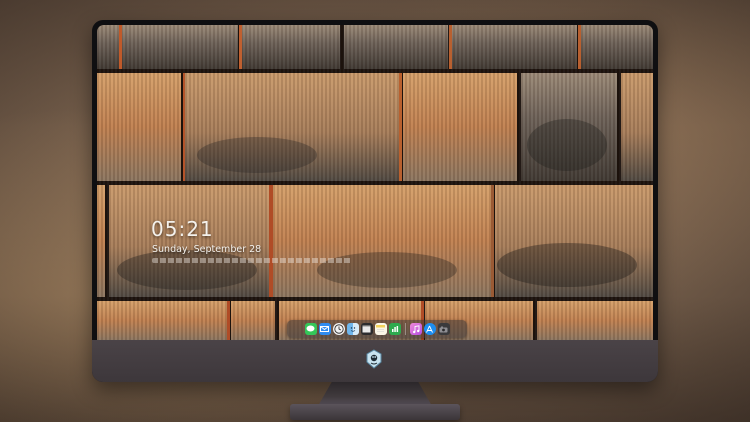 Image resolution: width=750 pixels, height=422 pixels. What do you see at coordinates (429, 329) in the screenshot?
I see `app-store-icon` at bounding box center [429, 329].